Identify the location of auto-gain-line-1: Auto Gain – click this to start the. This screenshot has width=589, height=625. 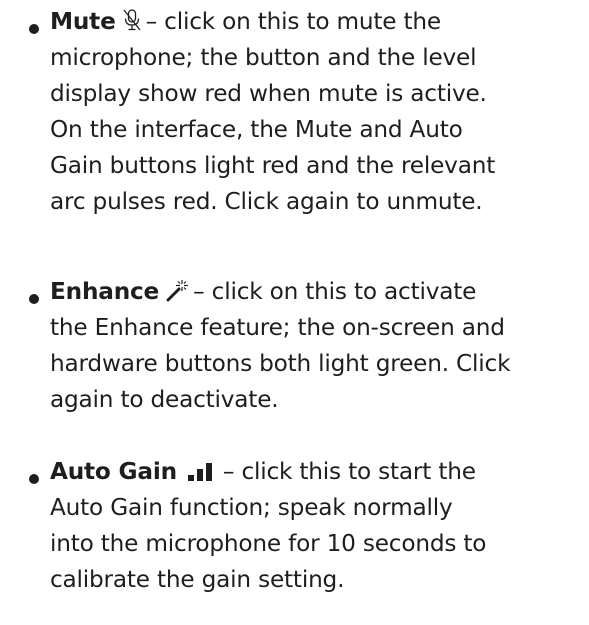
(318, 472).